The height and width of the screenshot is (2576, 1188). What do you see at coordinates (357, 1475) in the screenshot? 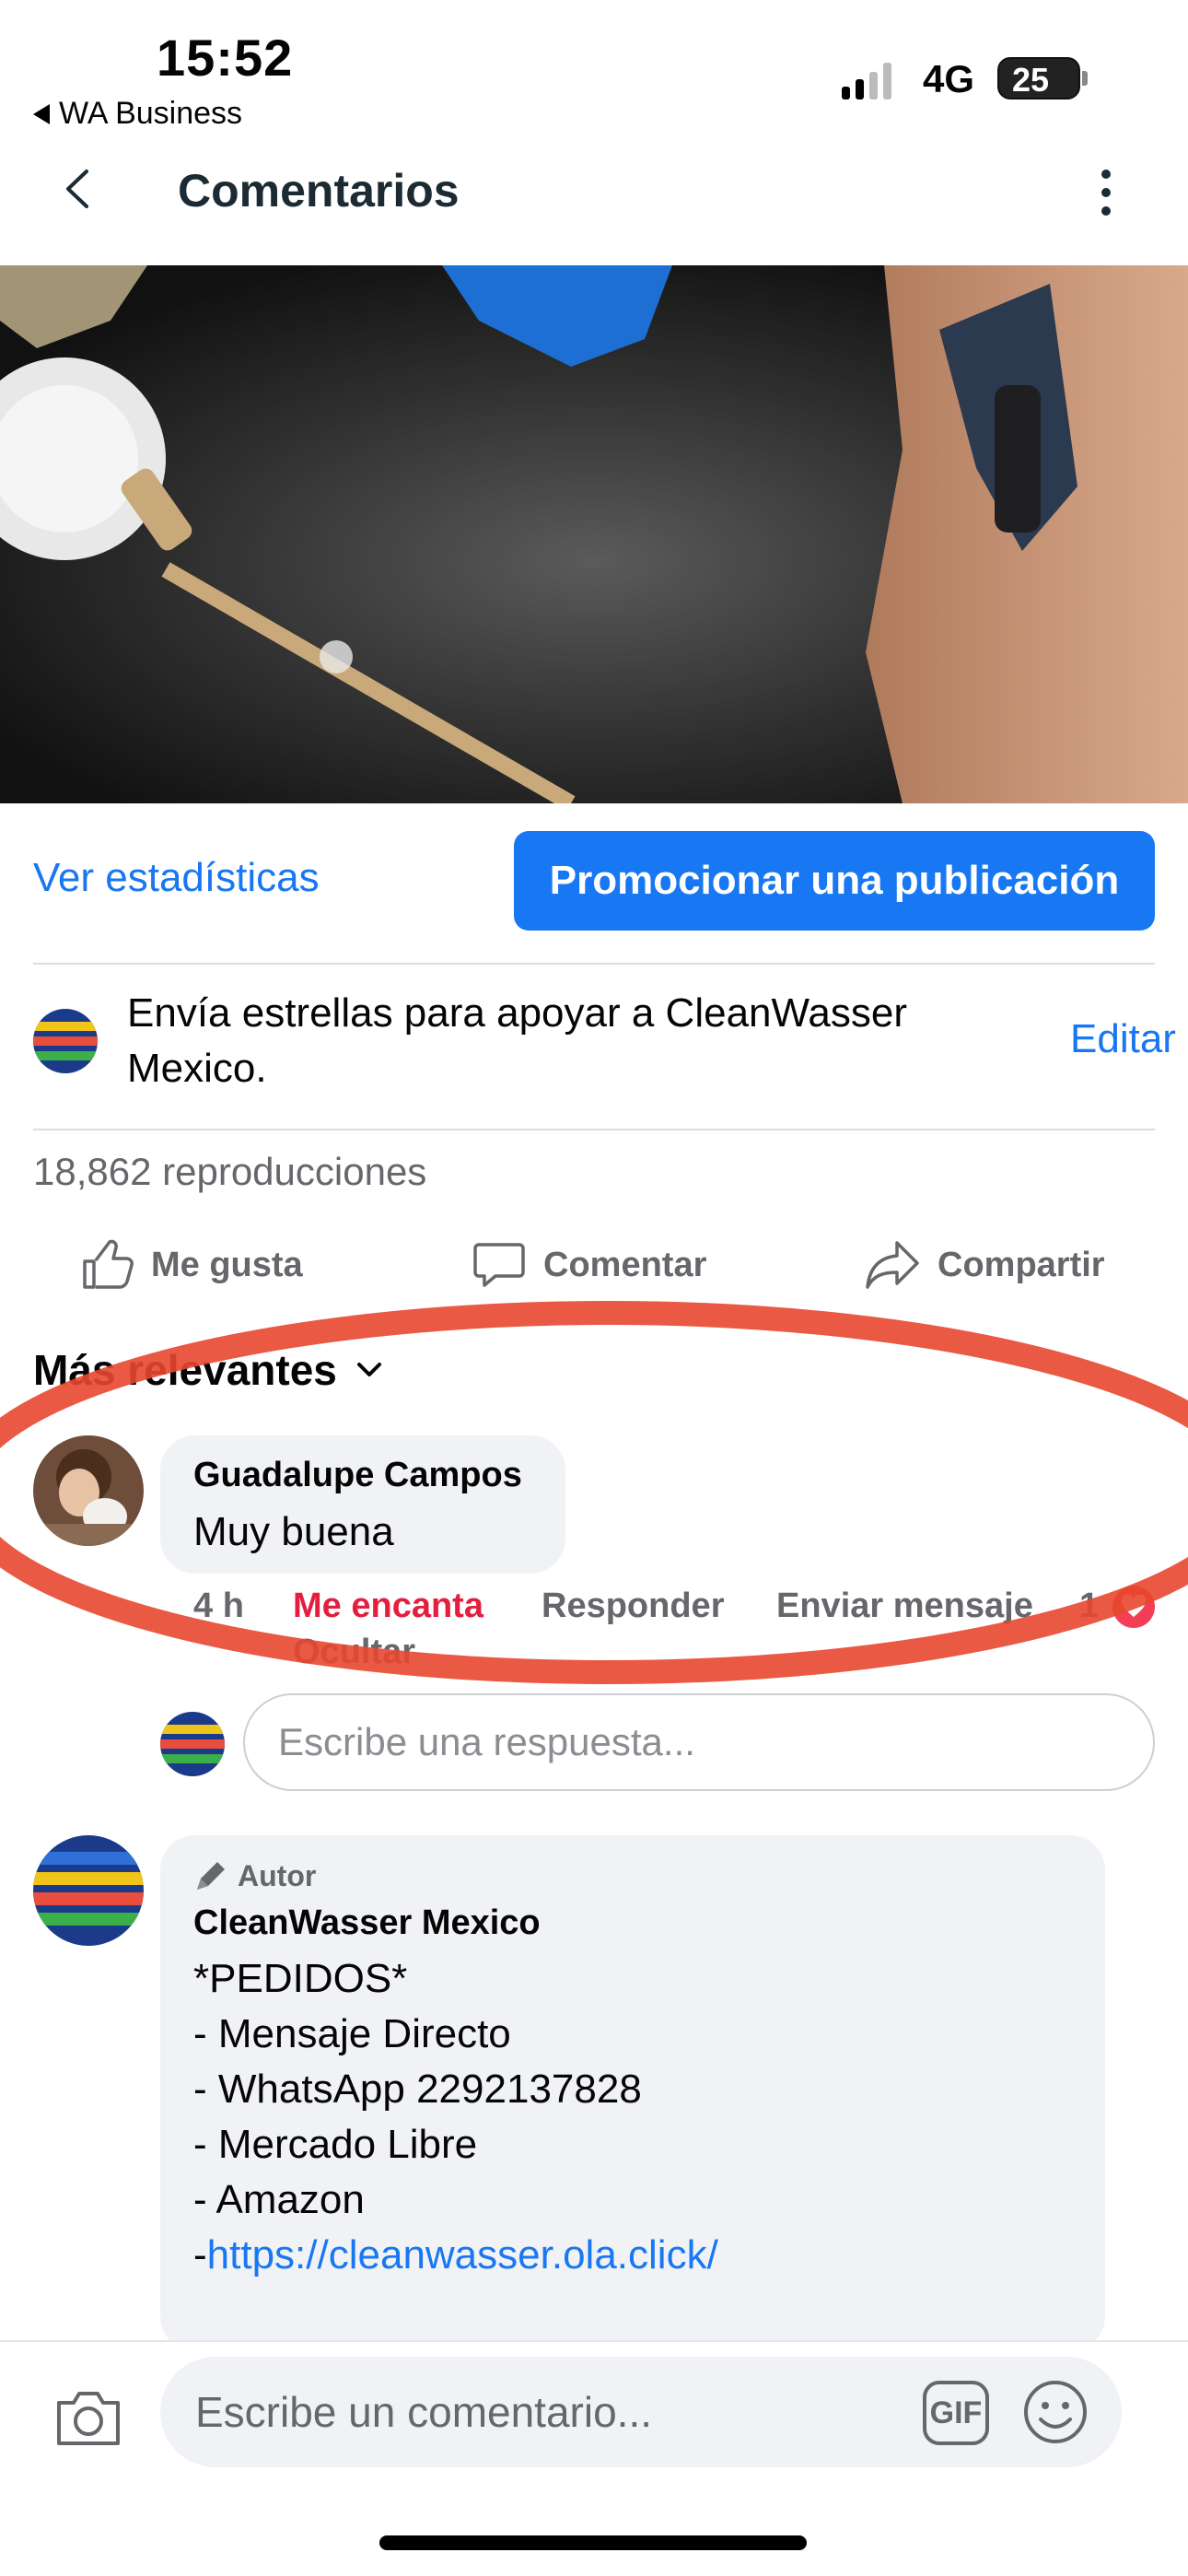
I see `commenter-name: Guadalupe Campos` at bounding box center [357, 1475].